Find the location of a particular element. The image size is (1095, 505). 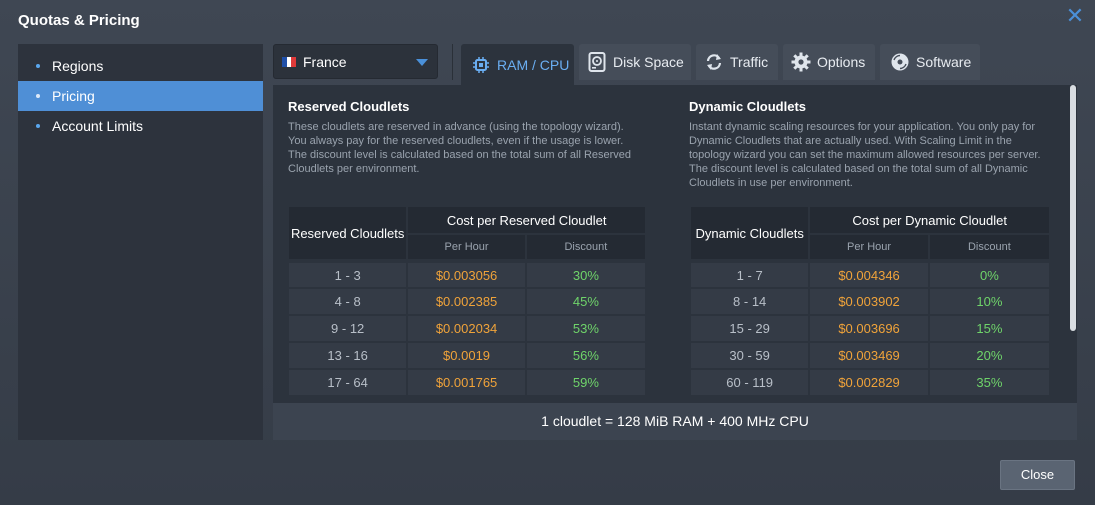

region-select-value: France is located at coordinates (325, 62).